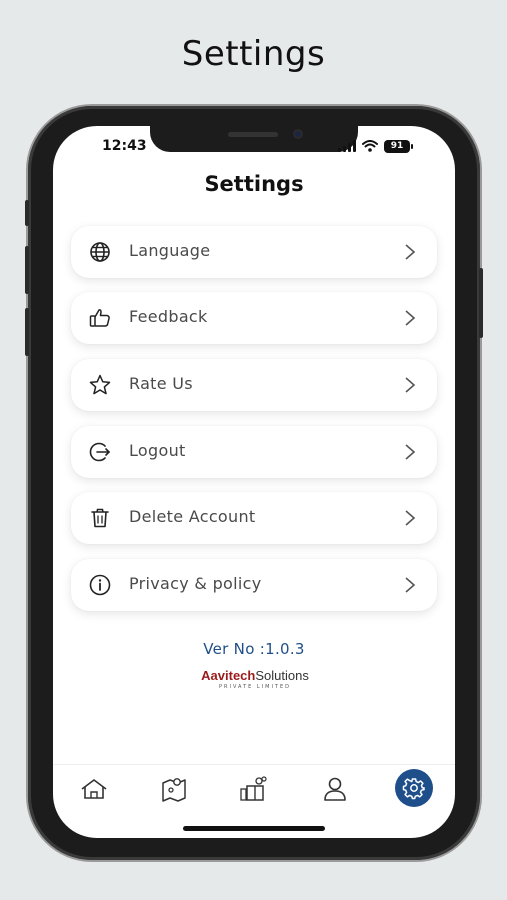  I want to click on promo-title: Settings, so click(253, 54).